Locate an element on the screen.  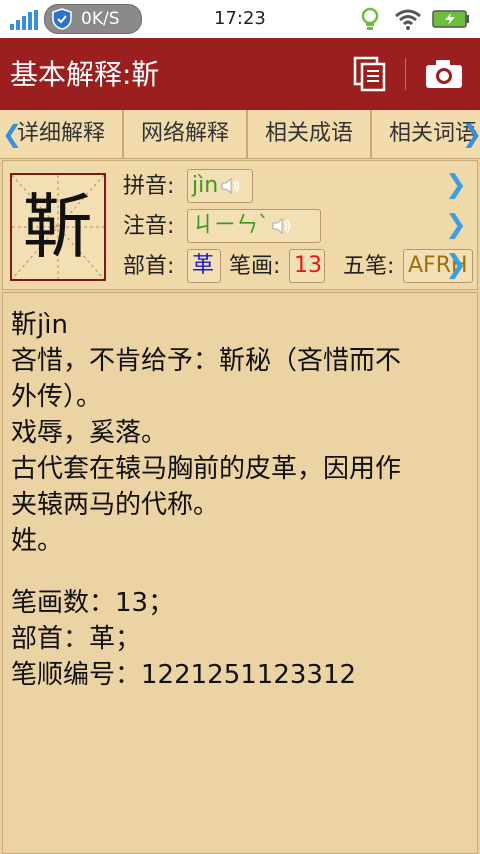
shield-icon is located at coordinates (62, 19).